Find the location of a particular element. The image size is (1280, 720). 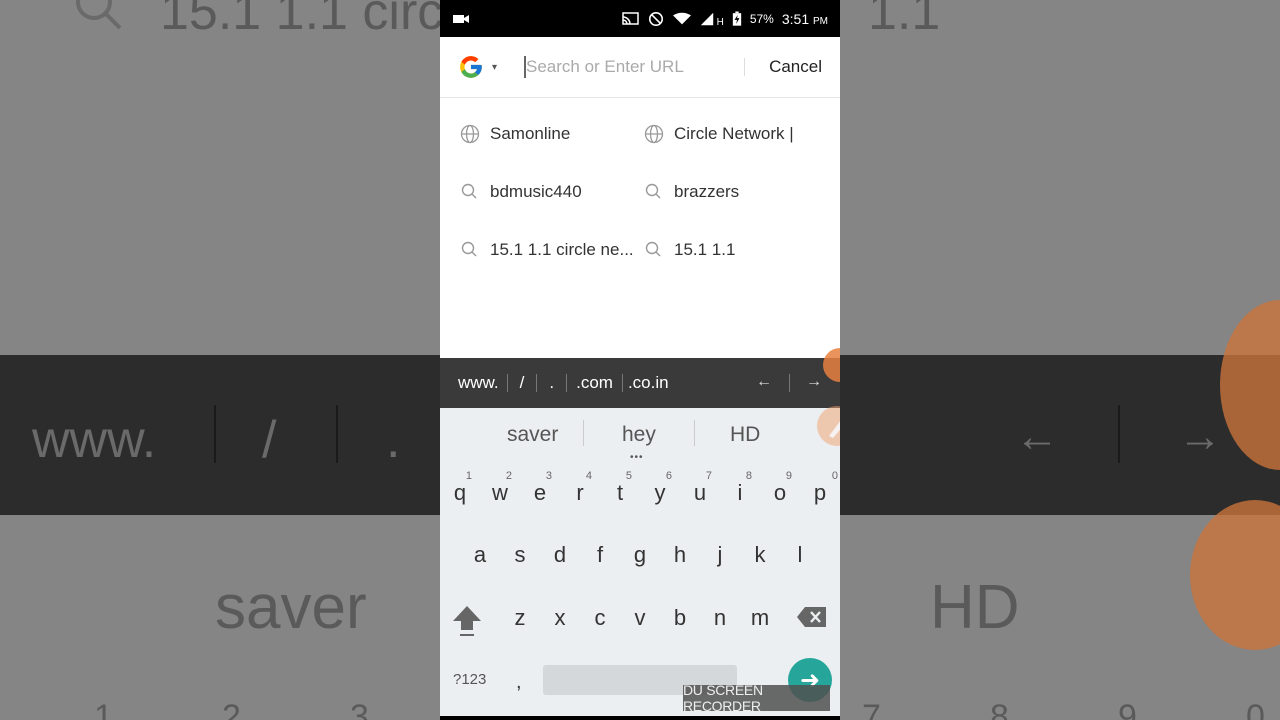

key-k: k is located at coordinates (760, 555).